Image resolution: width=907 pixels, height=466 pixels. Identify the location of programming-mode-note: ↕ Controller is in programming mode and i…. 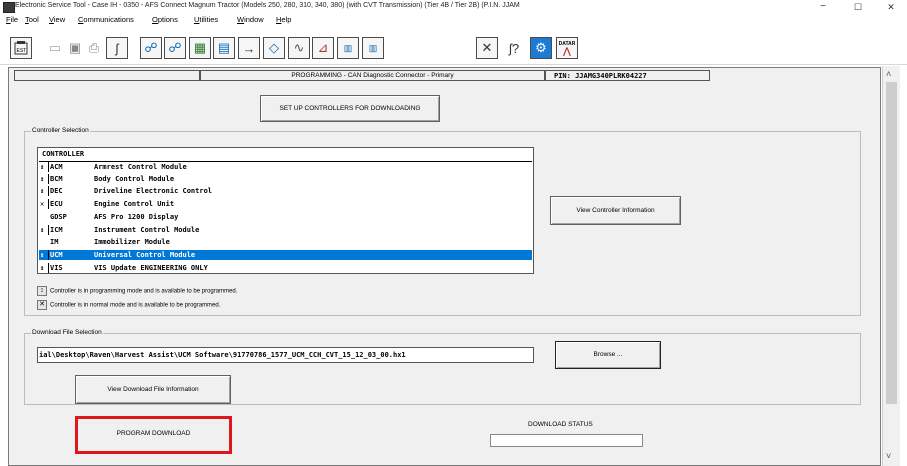
(137, 291).